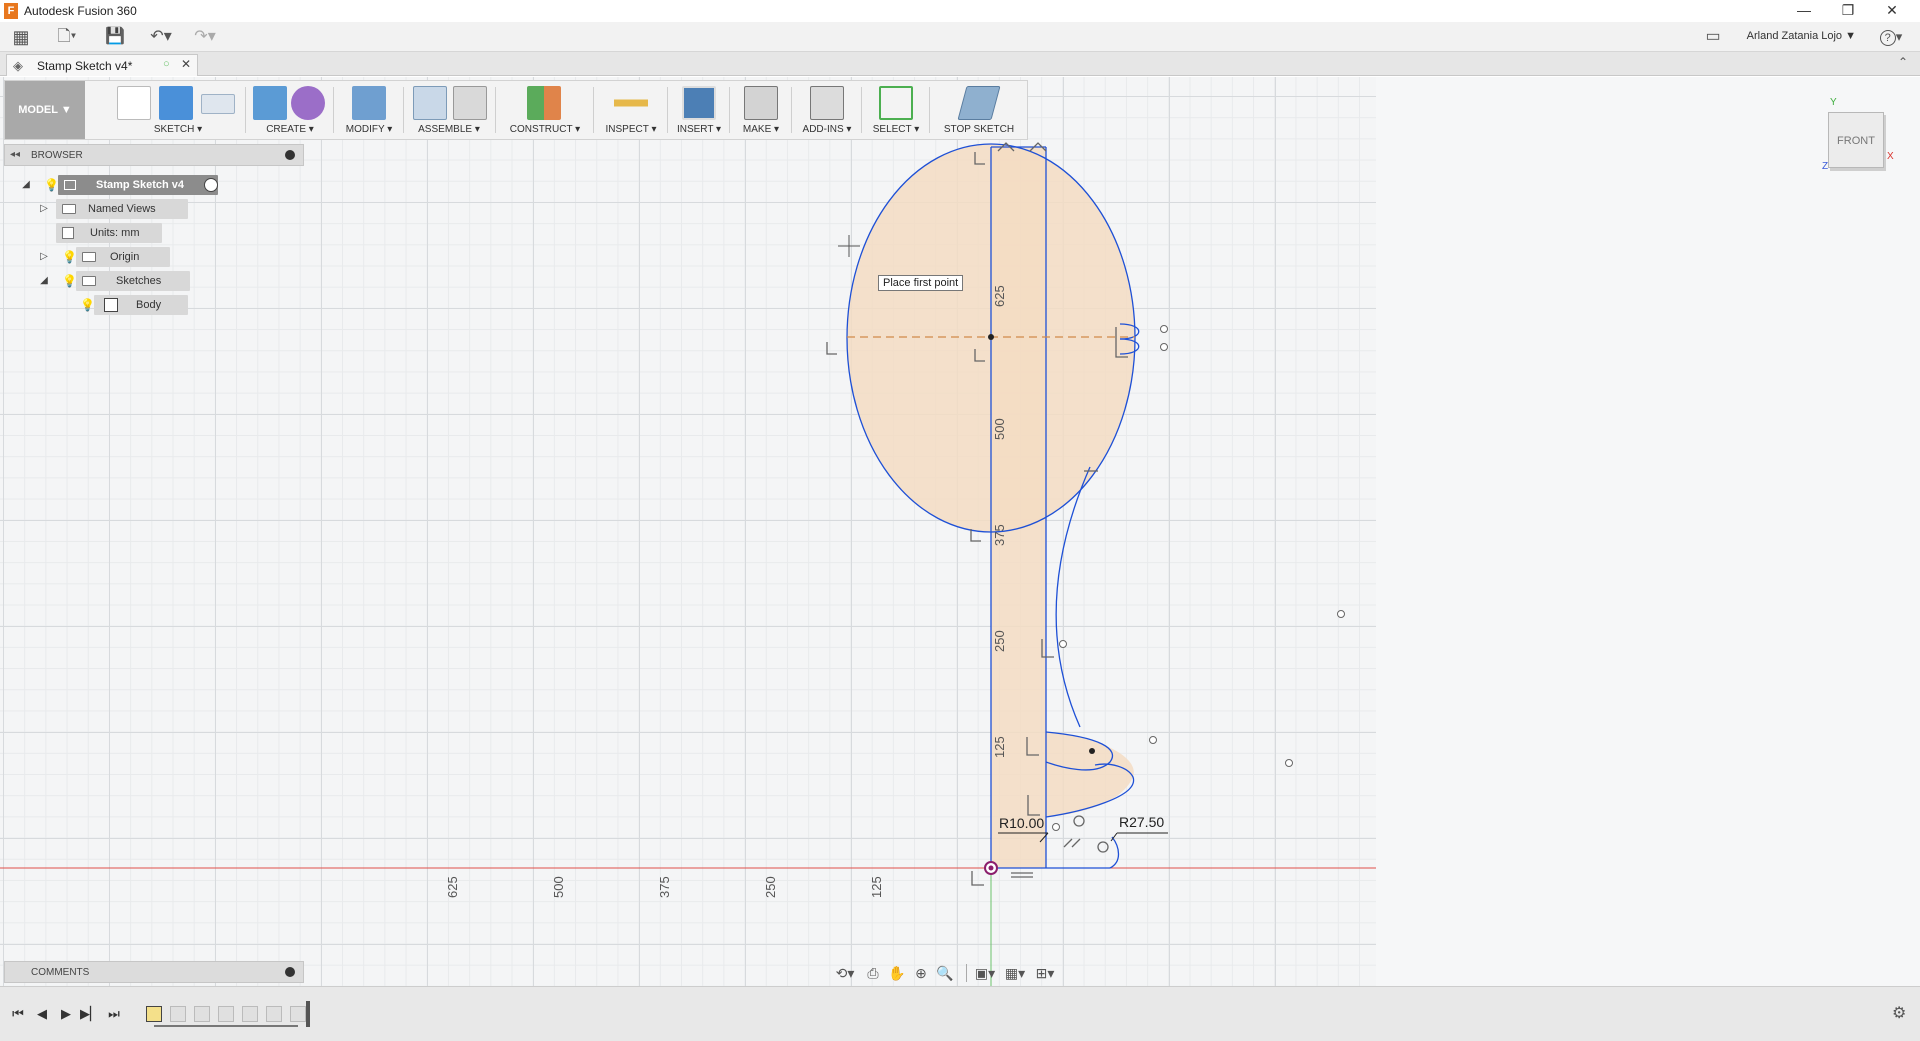 This screenshot has width=1920, height=1041. Describe the element at coordinates (15, 154) in the screenshot. I see `collapse-panel-icon: ◂◂` at that location.